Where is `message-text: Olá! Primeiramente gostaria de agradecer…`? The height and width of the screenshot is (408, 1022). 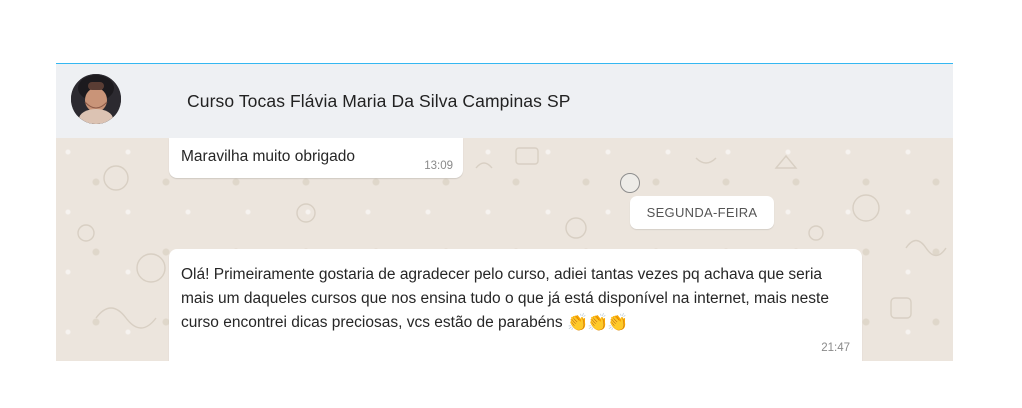
message-text: Olá! Primeiramente gostaria de agradecer… is located at coordinates (505, 298).